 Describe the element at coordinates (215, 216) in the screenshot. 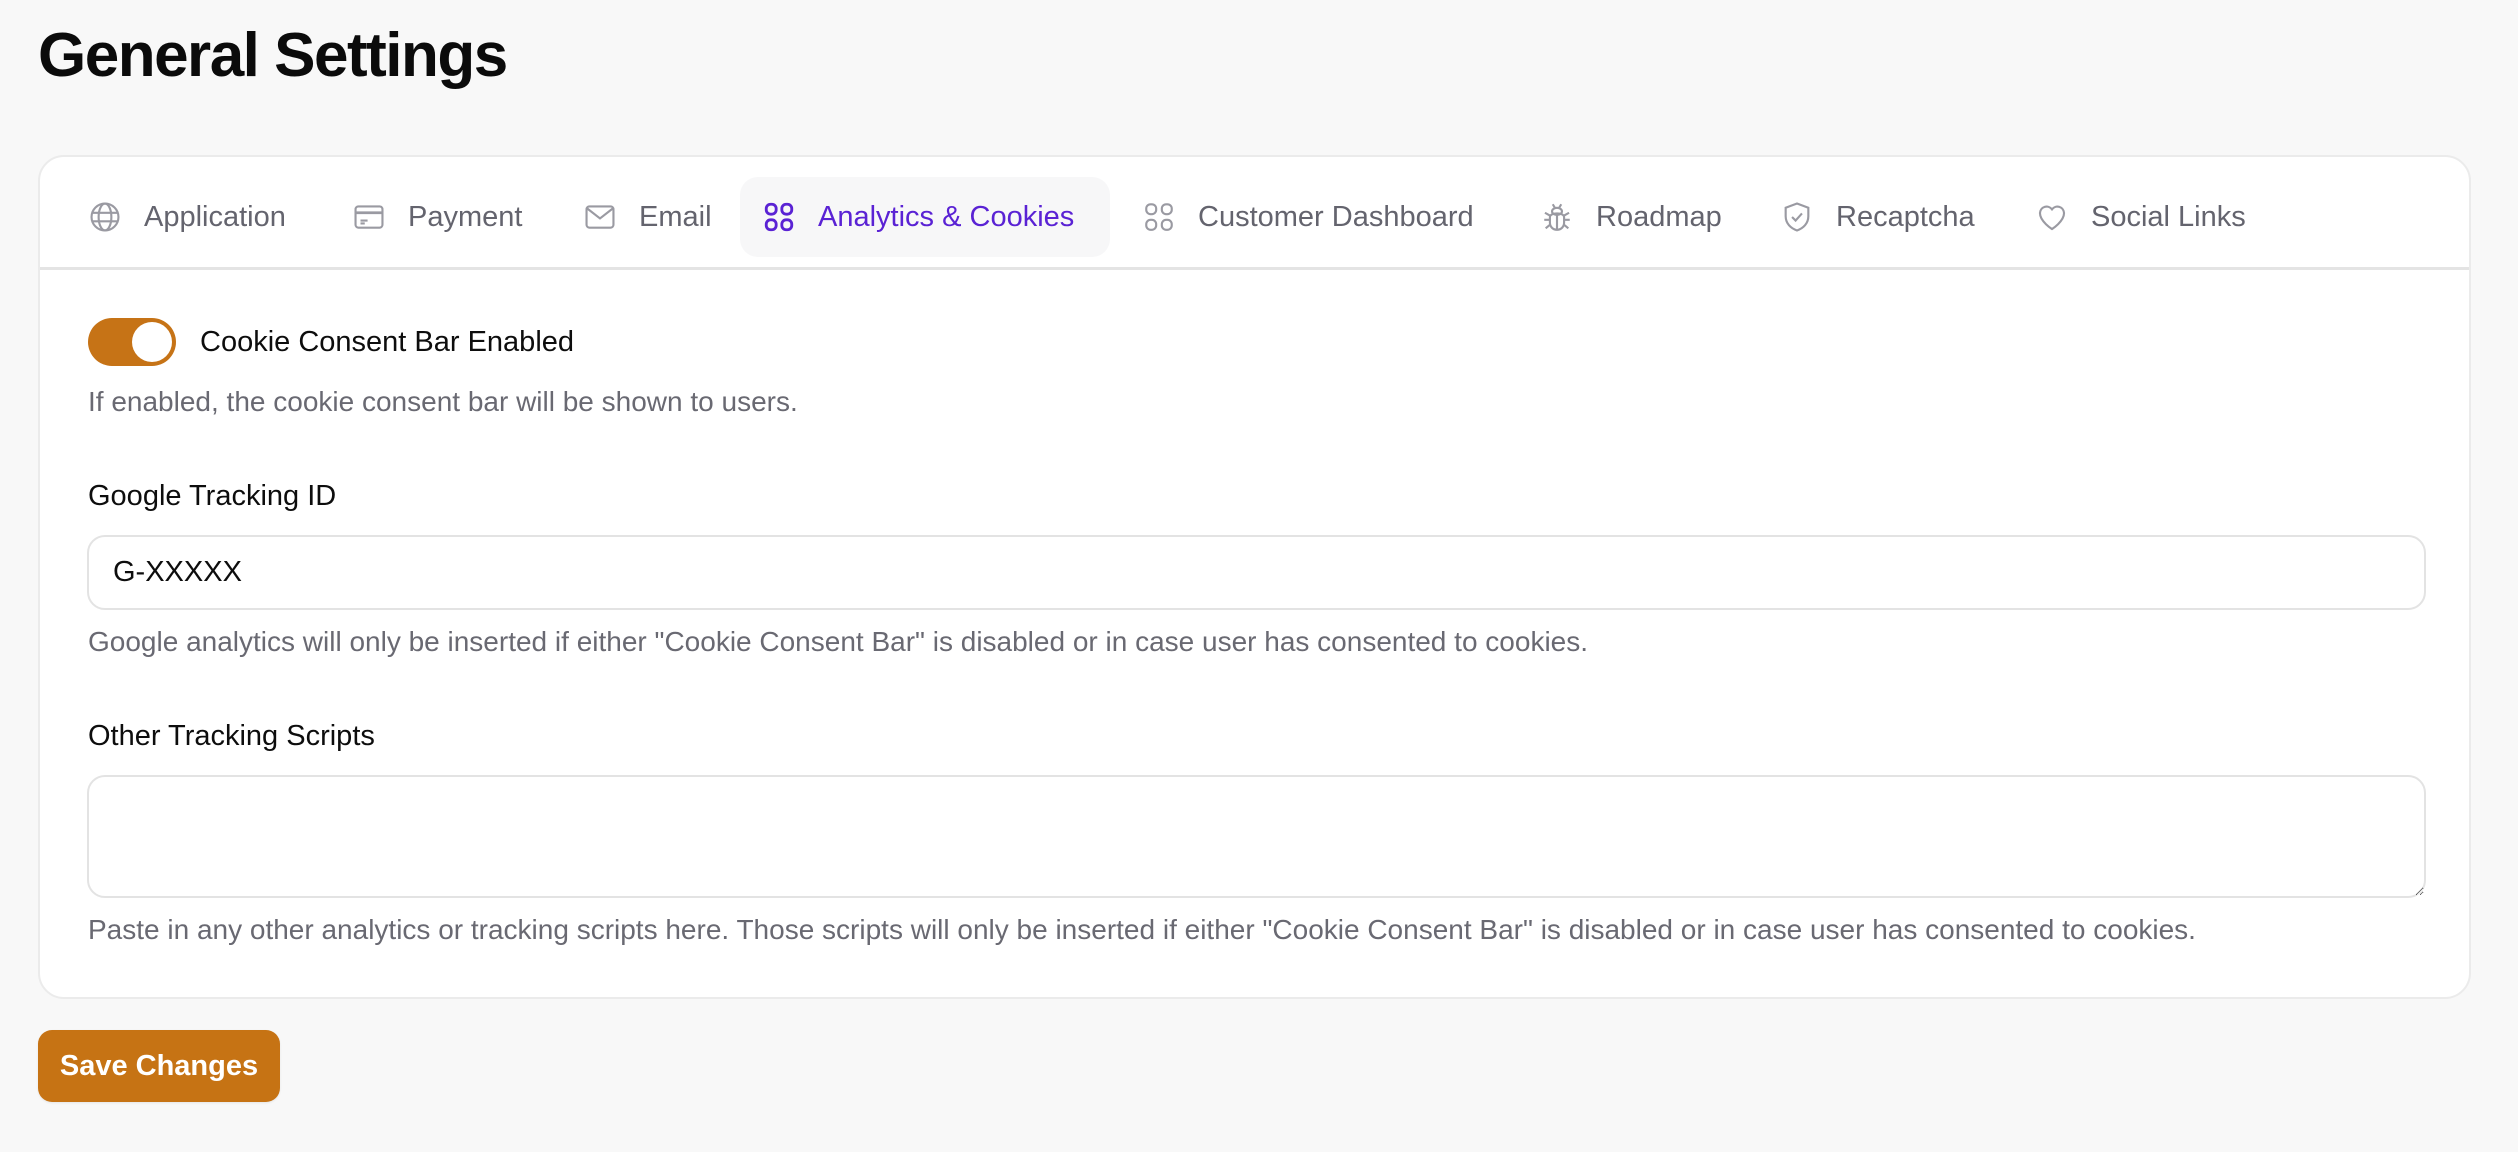

I see `tab-label: Application` at that location.